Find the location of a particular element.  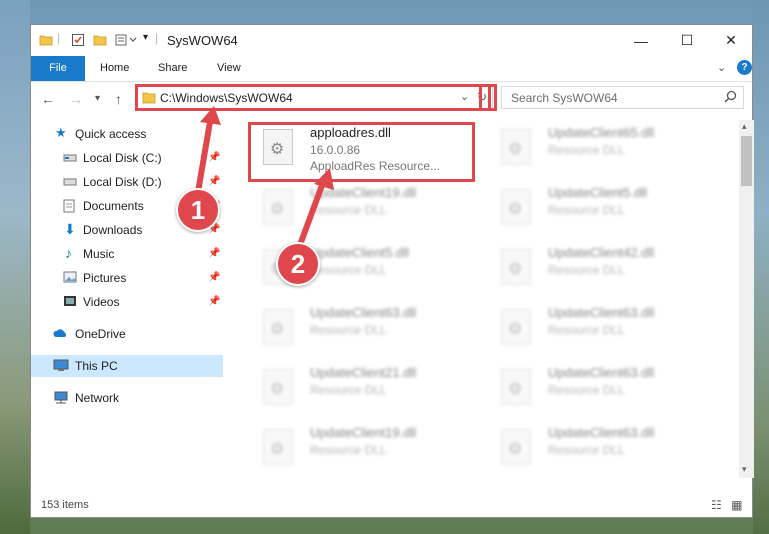

sidebar-item-music: ♪ Music 📌 is located at coordinates (127, 254).